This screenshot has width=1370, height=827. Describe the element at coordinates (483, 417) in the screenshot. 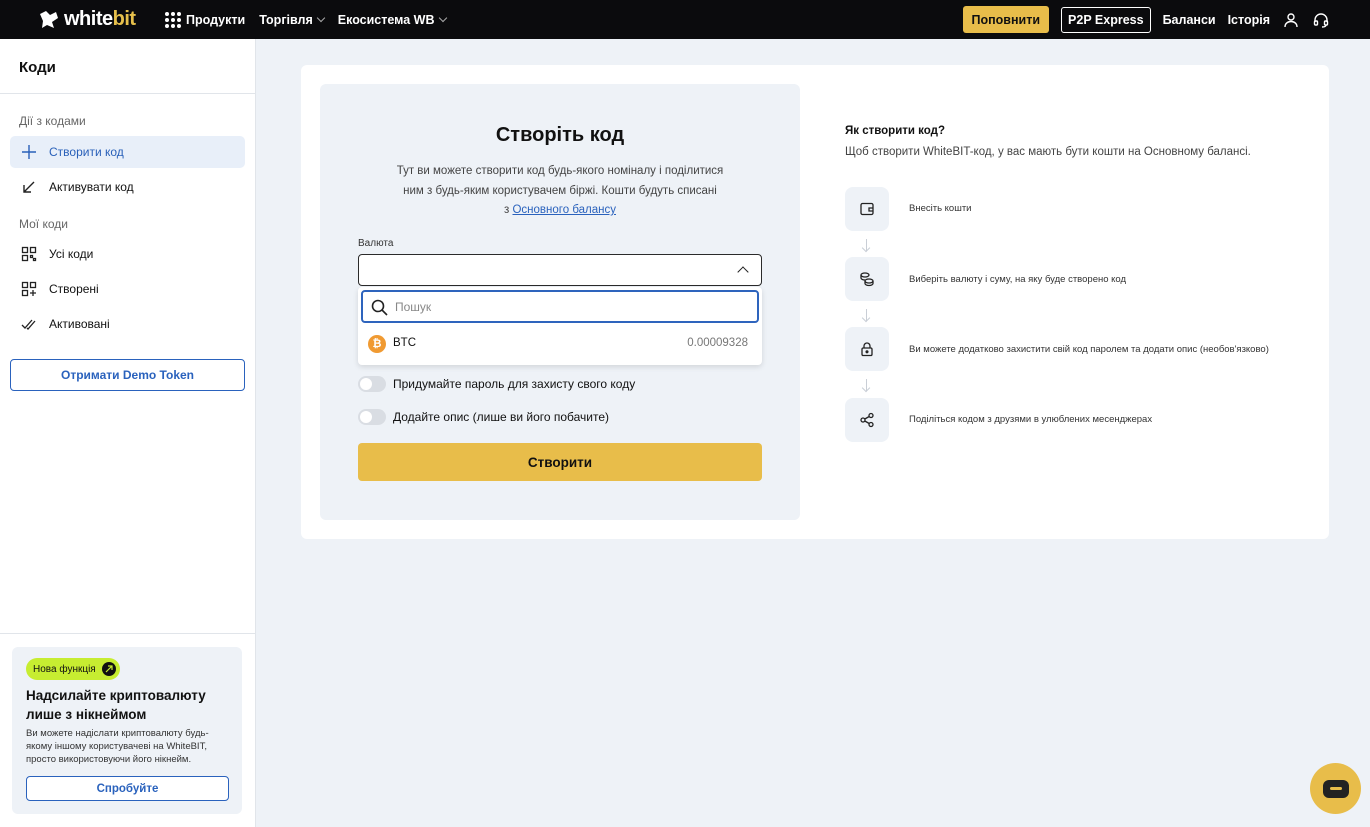

I see `description-toggle-row: Додайте опис (лише ви його побачите)` at that location.